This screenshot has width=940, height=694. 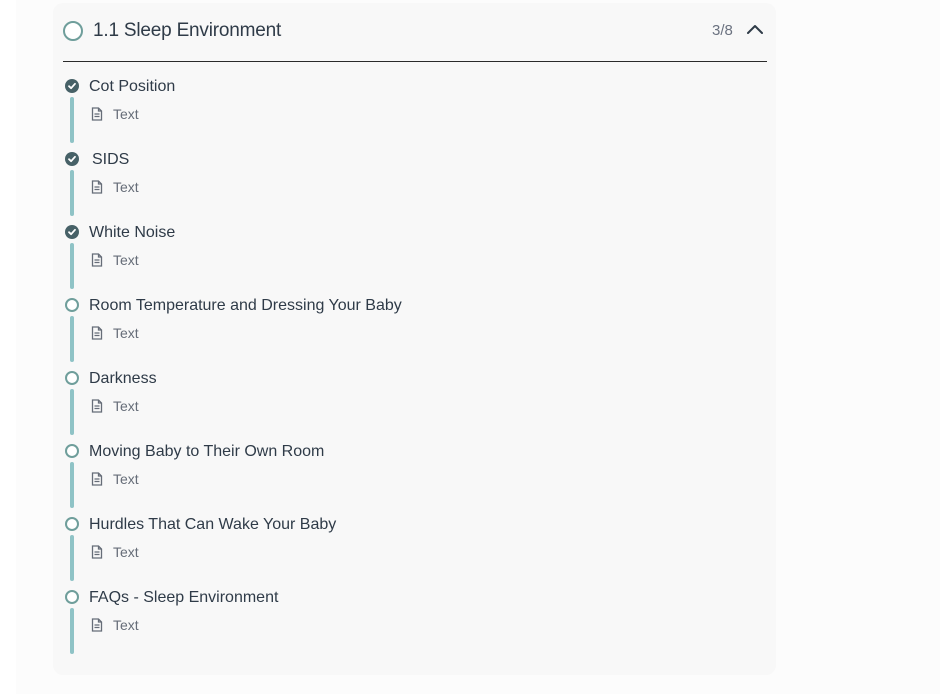 What do you see at coordinates (414, 32) in the screenshot?
I see `module-header: 1.1 Sleep Environment 3/8` at bounding box center [414, 32].